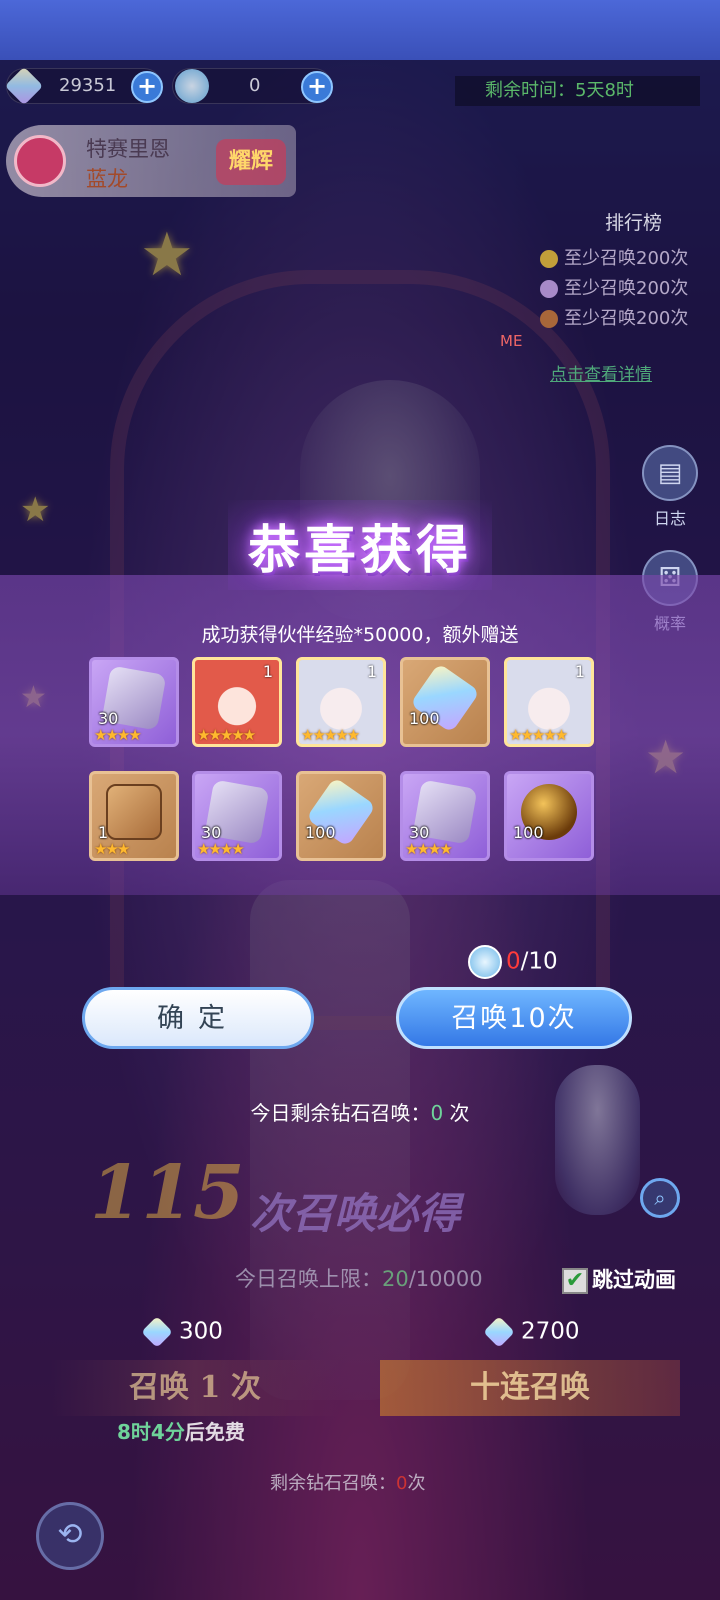  What do you see at coordinates (308, 1279) in the screenshot?
I see `limit-label: 今日召唤上限：` at bounding box center [308, 1279].